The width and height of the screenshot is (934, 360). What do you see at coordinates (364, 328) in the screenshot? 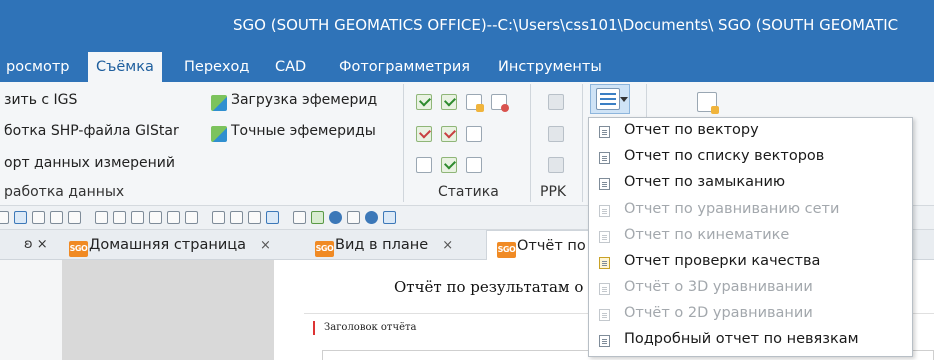
I see `report-header-label: Заголовок отчёта` at bounding box center [364, 328].